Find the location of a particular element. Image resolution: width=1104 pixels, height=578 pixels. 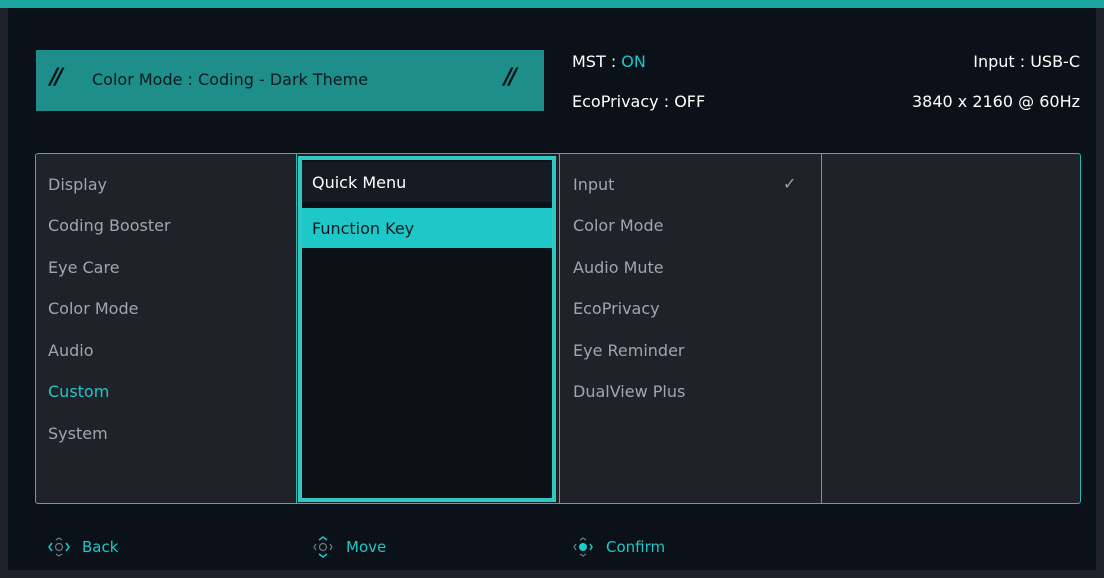

input-status: Input : USB-C is located at coordinates (1026, 61).